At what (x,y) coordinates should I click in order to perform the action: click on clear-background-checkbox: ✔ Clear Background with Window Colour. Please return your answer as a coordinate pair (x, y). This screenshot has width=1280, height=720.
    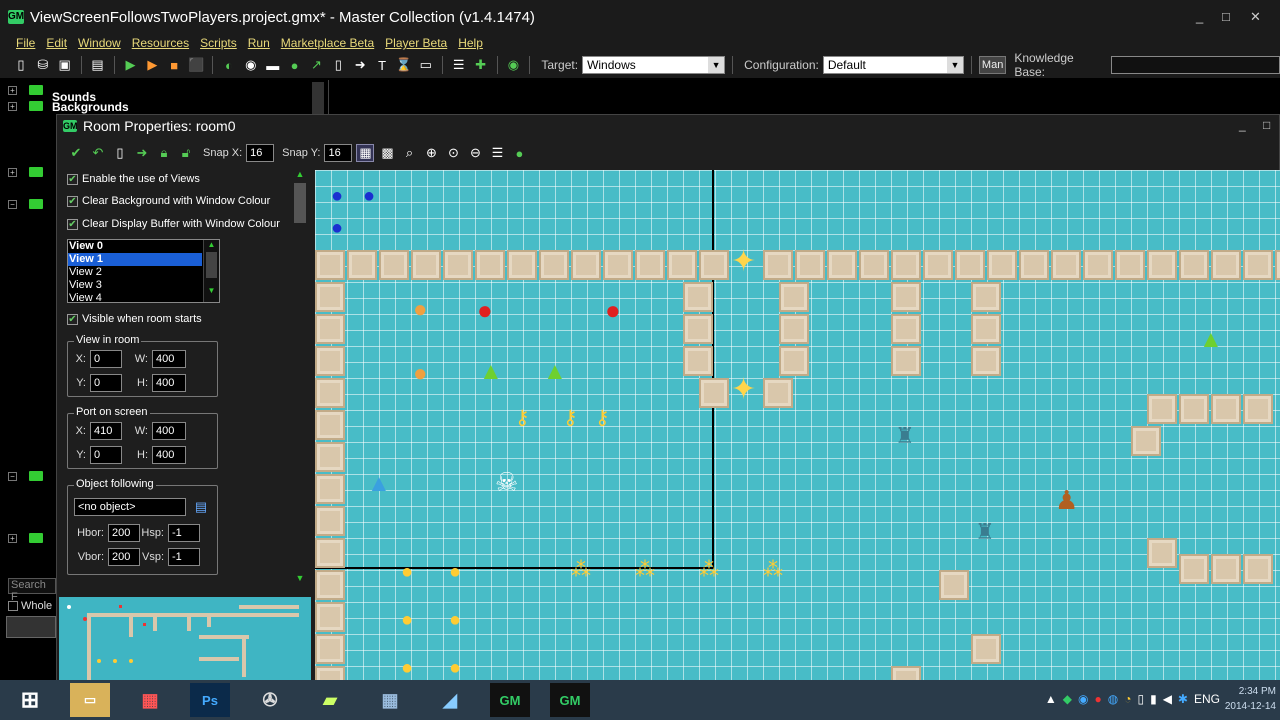
    Looking at the image, I should click on (168, 201).